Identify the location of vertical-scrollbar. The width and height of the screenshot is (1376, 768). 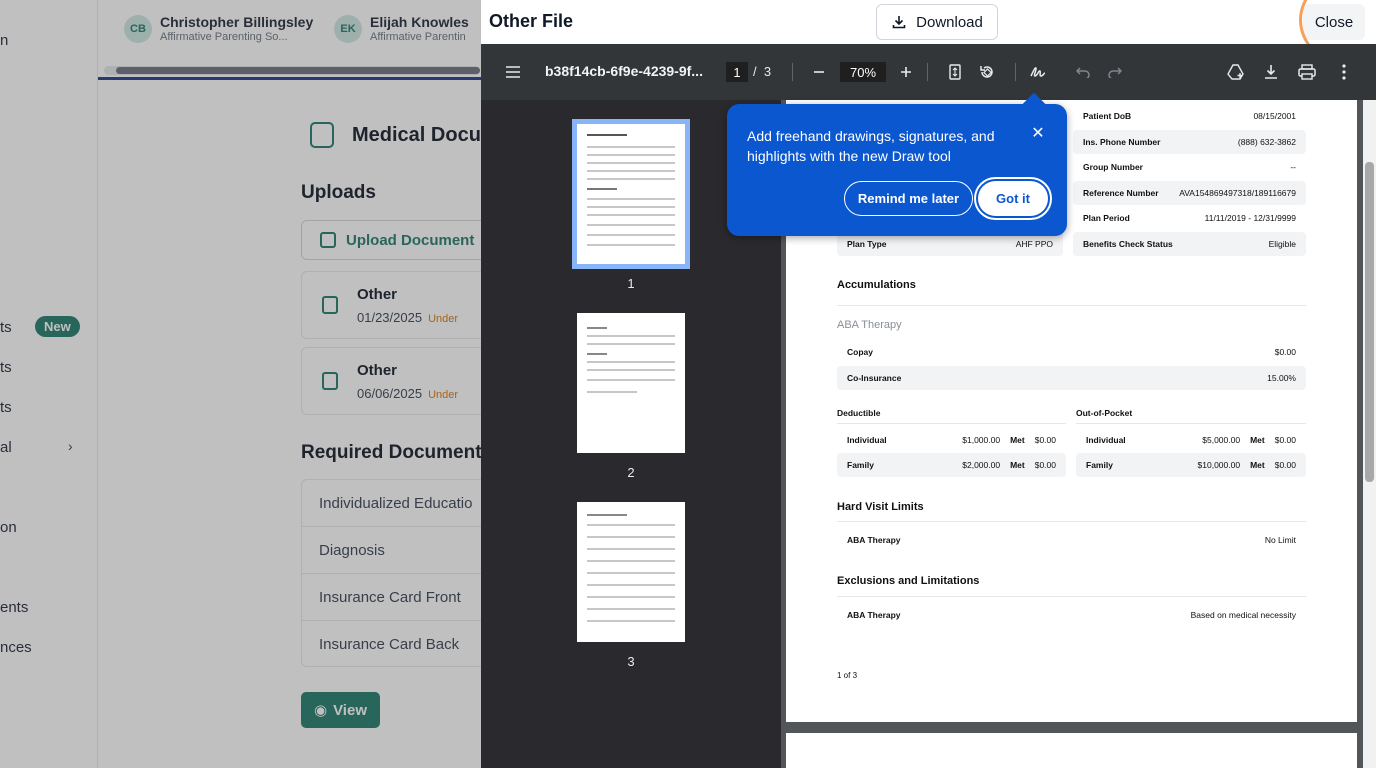
(1369, 434).